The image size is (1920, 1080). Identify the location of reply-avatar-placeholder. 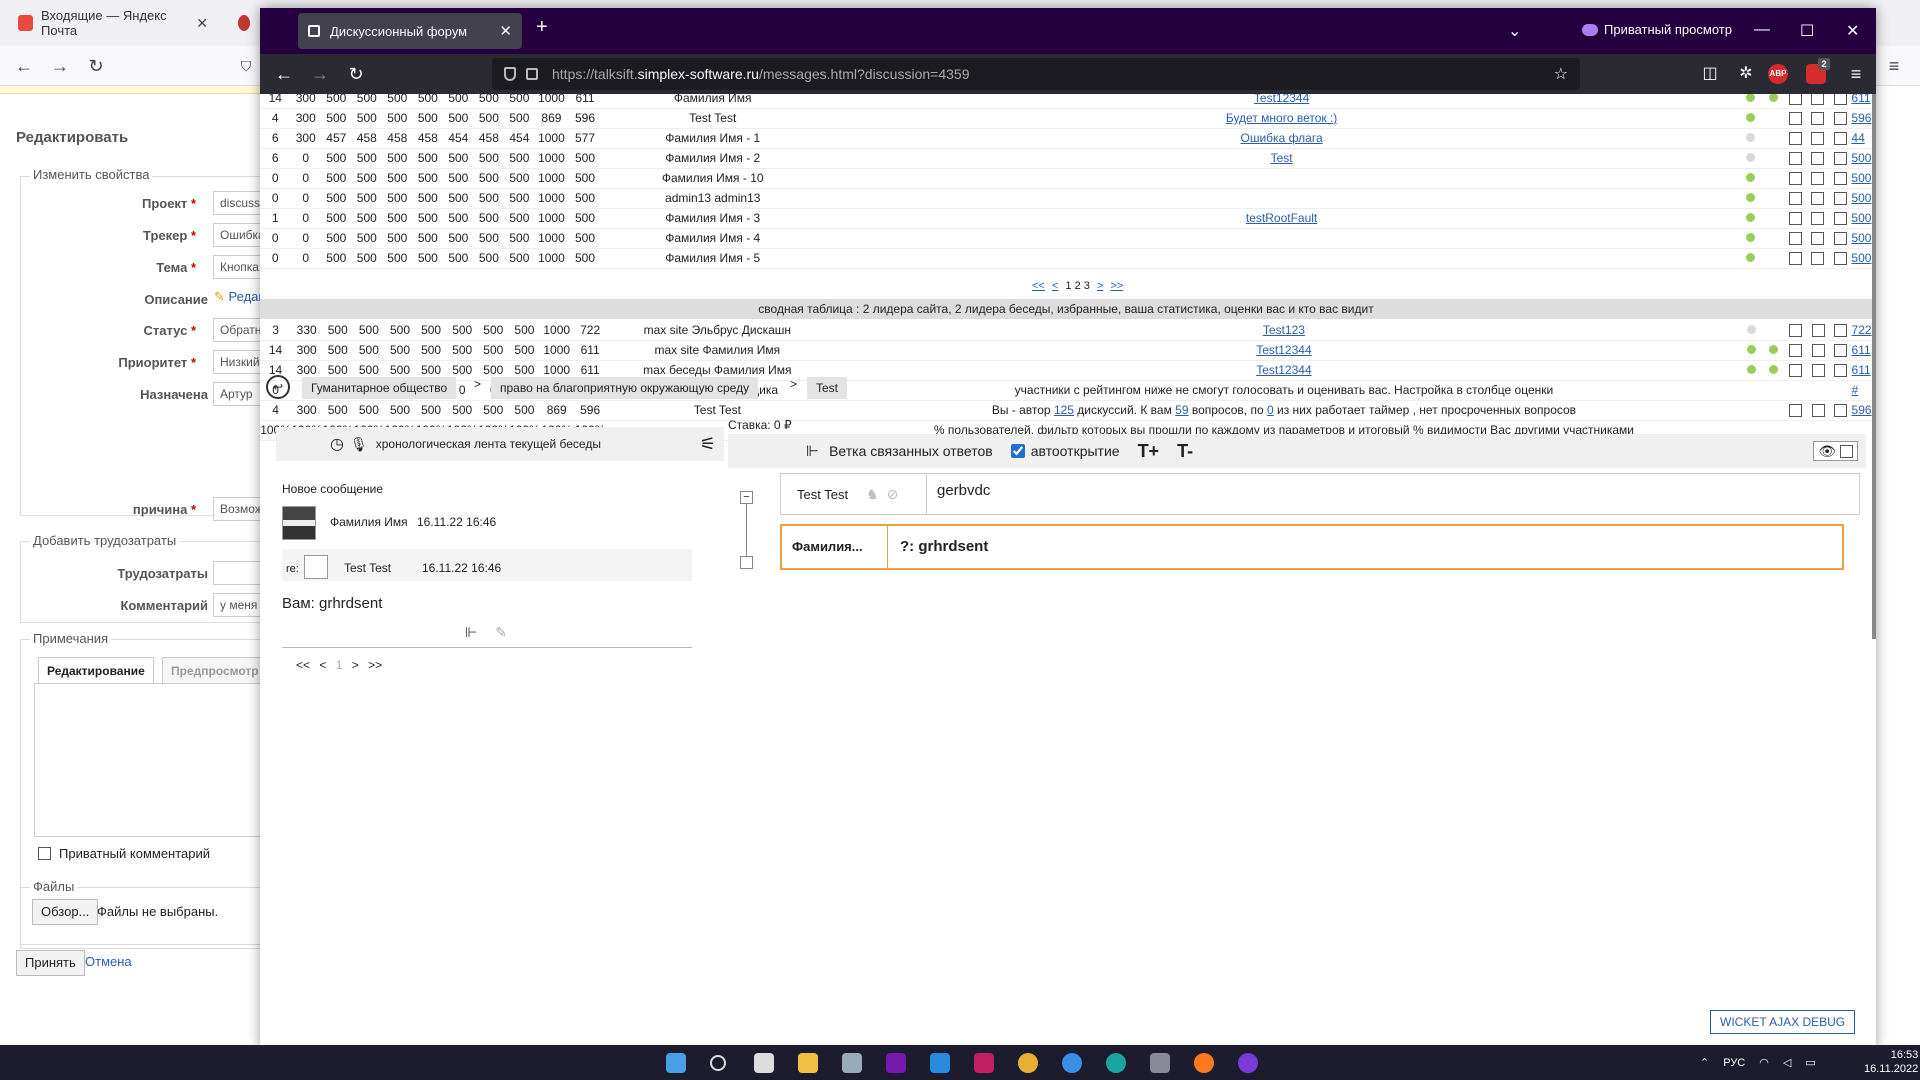
(316, 567).